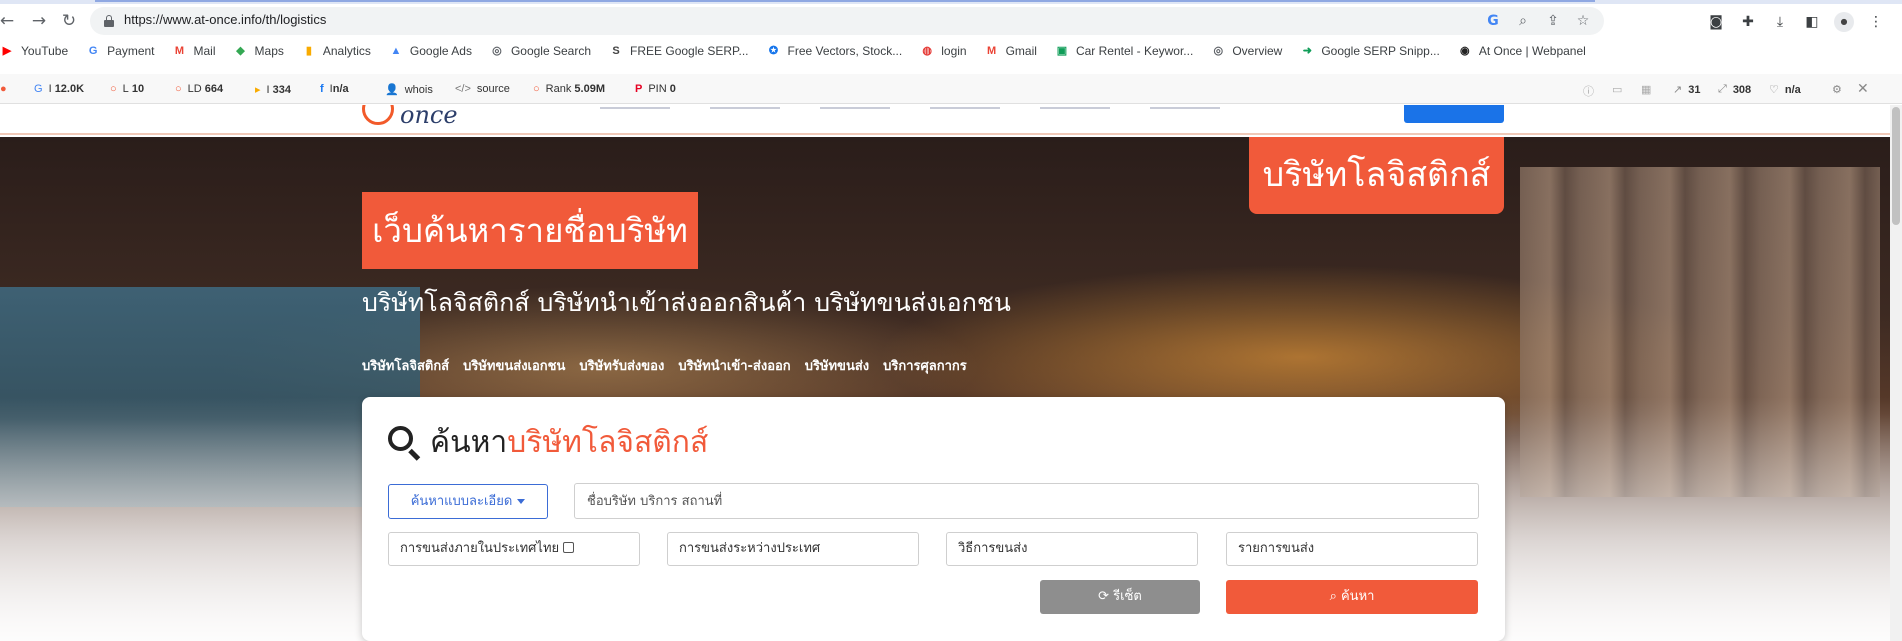  What do you see at coordinates (927, 51) in the screenshot?
I see `login-icon: ◍` at bounding box center [927, 51].